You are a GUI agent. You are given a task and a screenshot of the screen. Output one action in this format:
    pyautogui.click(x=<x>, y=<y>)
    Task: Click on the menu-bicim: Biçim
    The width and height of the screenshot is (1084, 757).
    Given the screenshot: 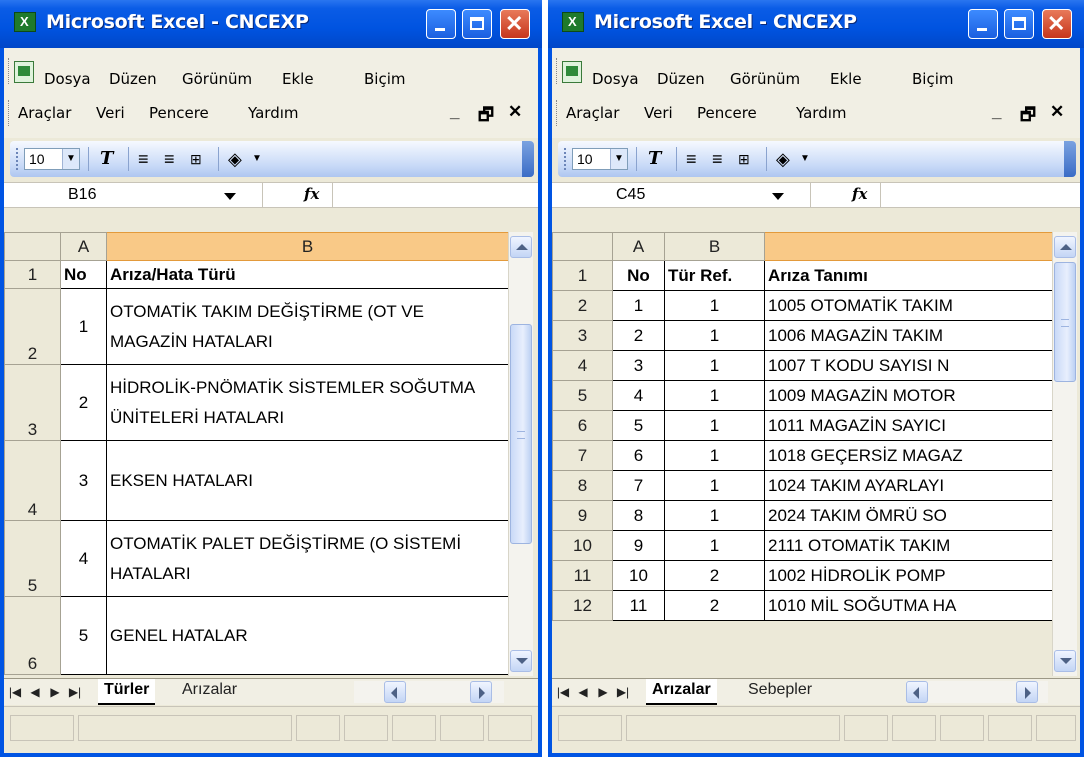 What is the action you would take?
    pyautogui.click(x=384, y=79)
    